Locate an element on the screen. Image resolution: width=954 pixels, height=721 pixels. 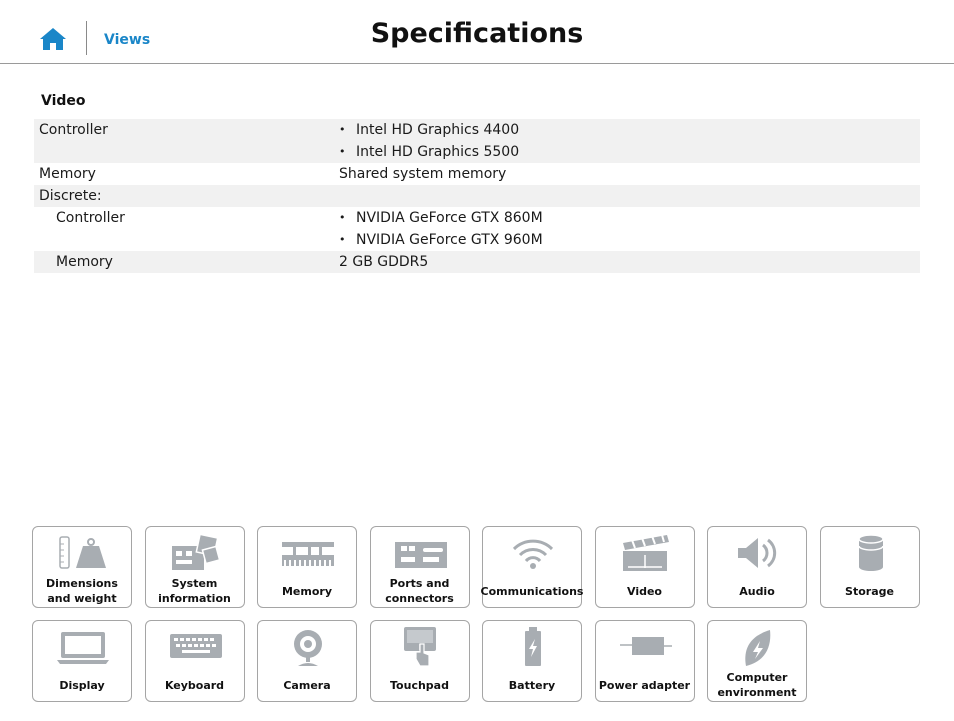
row-value: Intel HD Graphics 5500 is located at coordinates (629, 152).